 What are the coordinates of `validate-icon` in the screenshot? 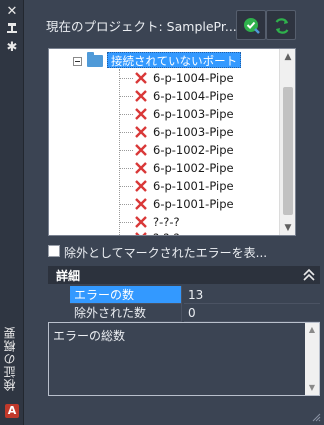 It's located at (252, 26).